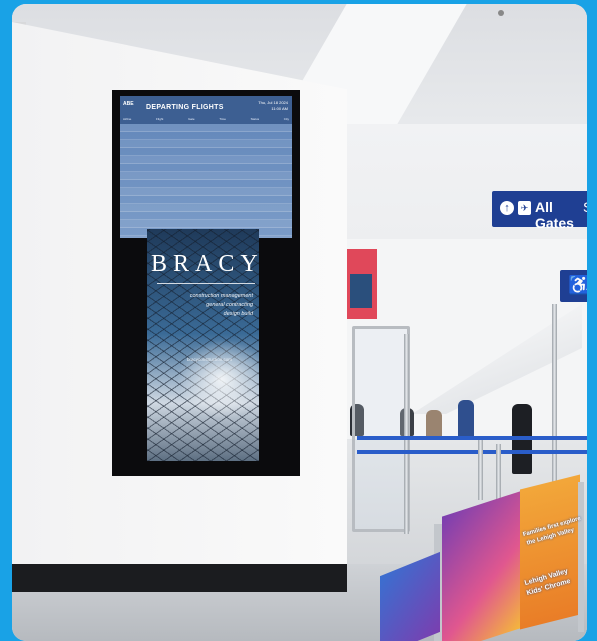  Describe the element at coordinates (206, 283) in the screenshot. I see `ad-divider` at that location.